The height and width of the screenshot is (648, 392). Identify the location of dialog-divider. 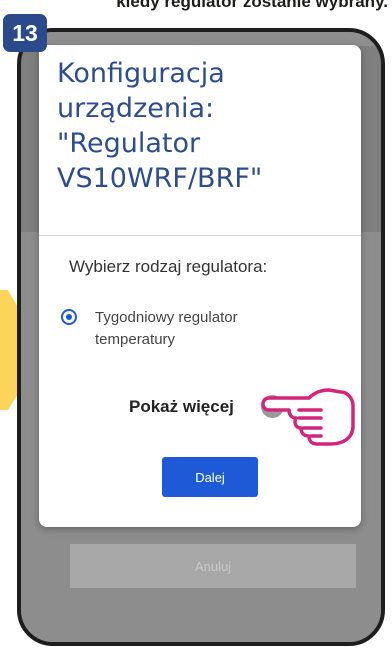
(200, 235).